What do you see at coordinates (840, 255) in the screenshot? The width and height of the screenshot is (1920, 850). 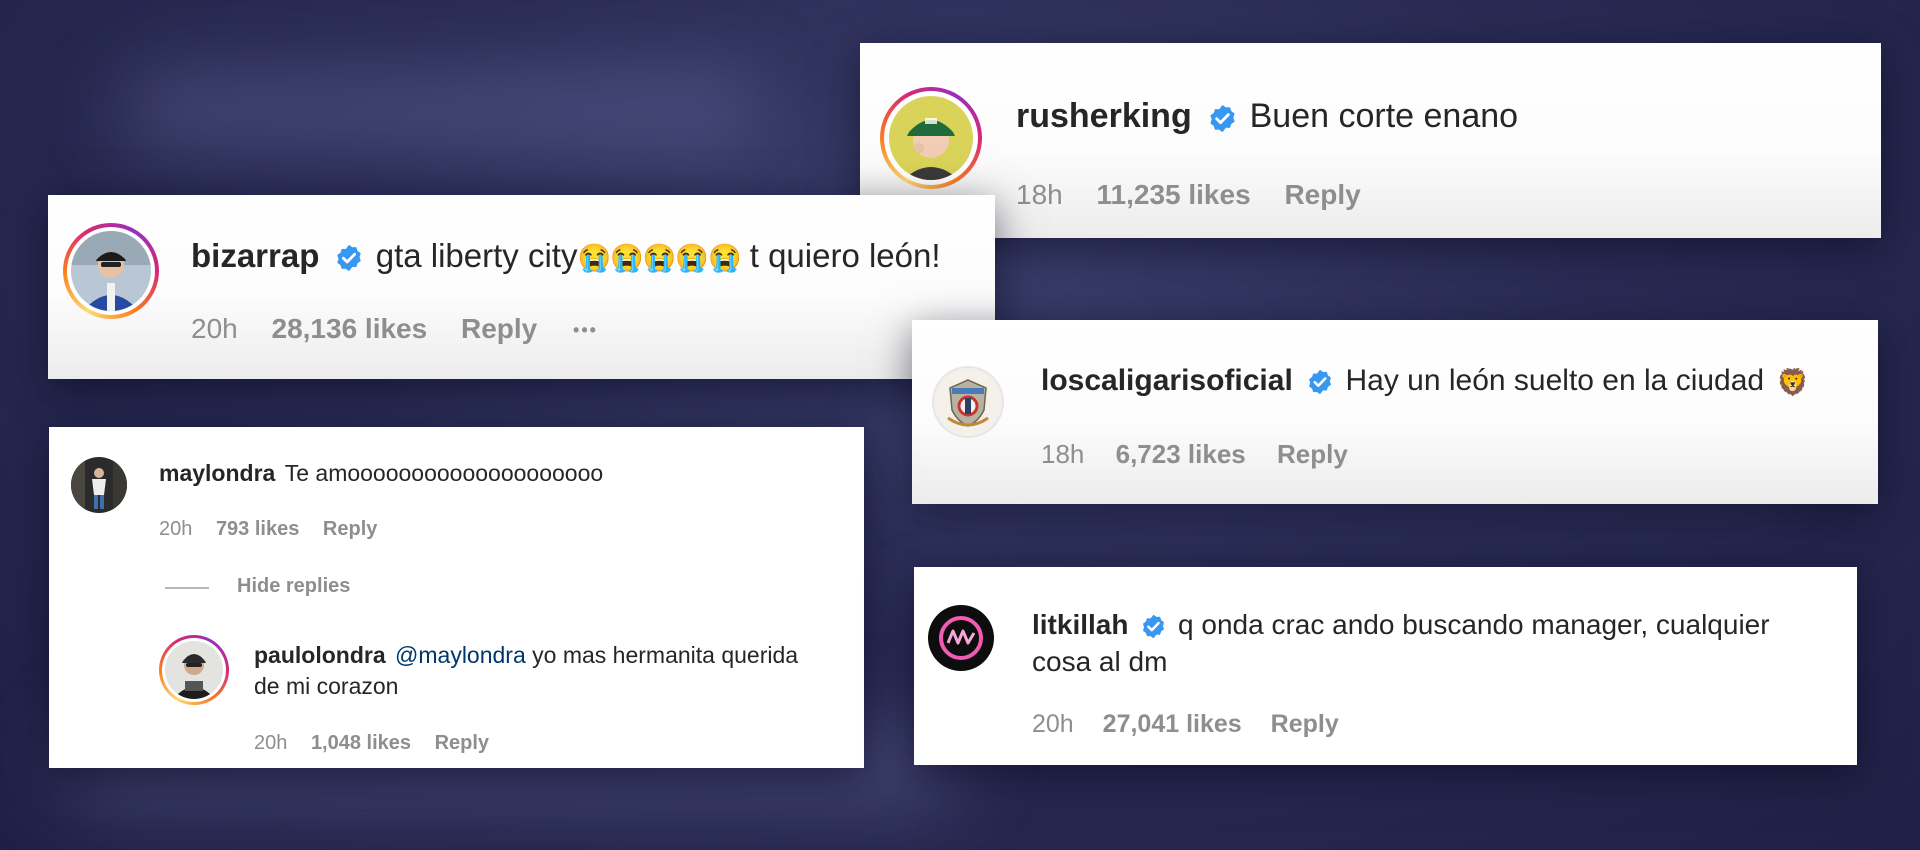 I see `comment-text-after: t quiero león!` at bounding box center [840, 255].